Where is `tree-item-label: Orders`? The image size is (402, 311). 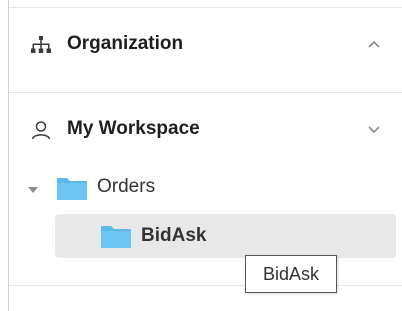 tree-item-label: Orders is located at coordinates (126, 186).